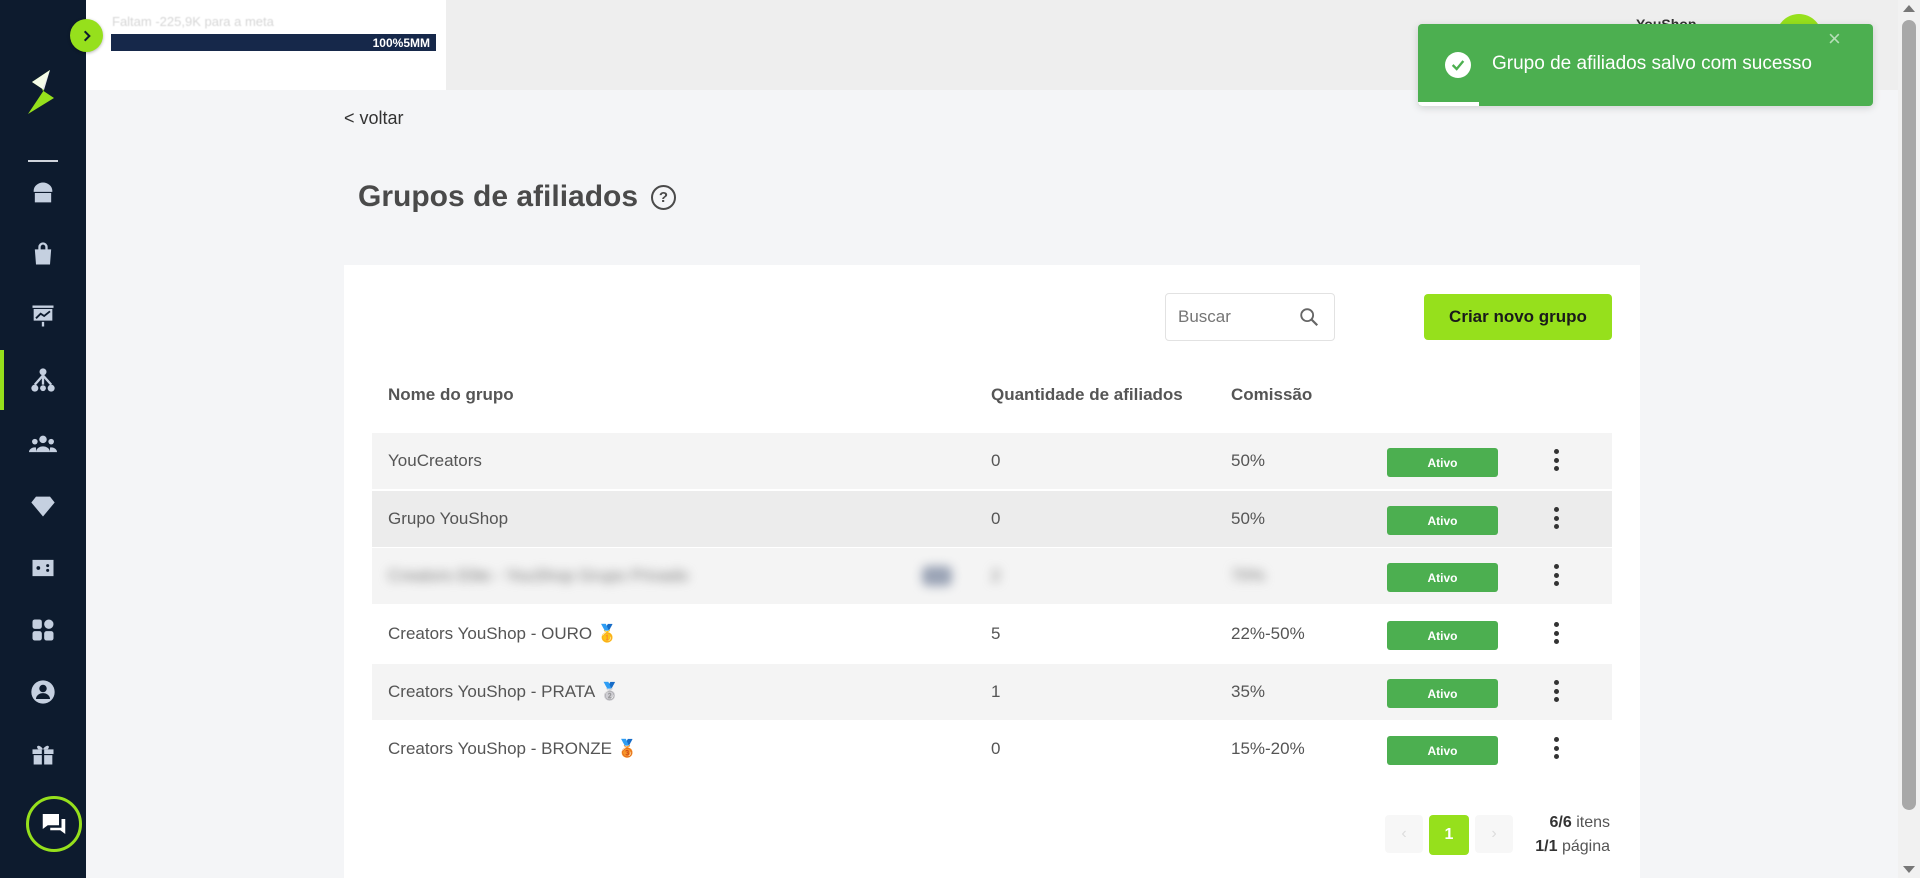 This screenshot has width=1920, height=878. Describe the element at coordinates (451, 394) in the screenshot. I see `column-header-name: Nome do grupo` at that location.